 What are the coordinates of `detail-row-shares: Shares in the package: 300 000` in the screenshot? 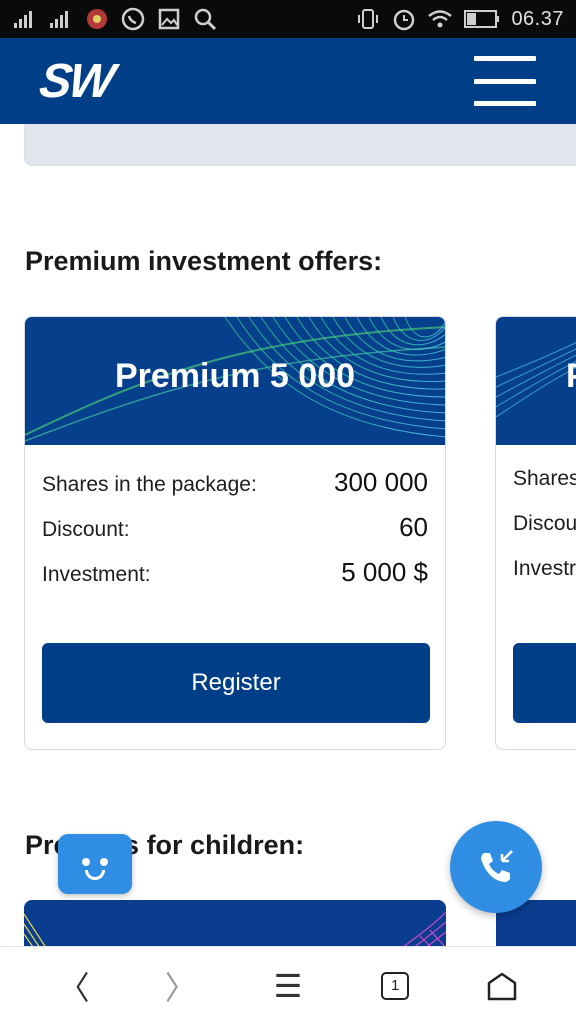 It's located at (235, 489).